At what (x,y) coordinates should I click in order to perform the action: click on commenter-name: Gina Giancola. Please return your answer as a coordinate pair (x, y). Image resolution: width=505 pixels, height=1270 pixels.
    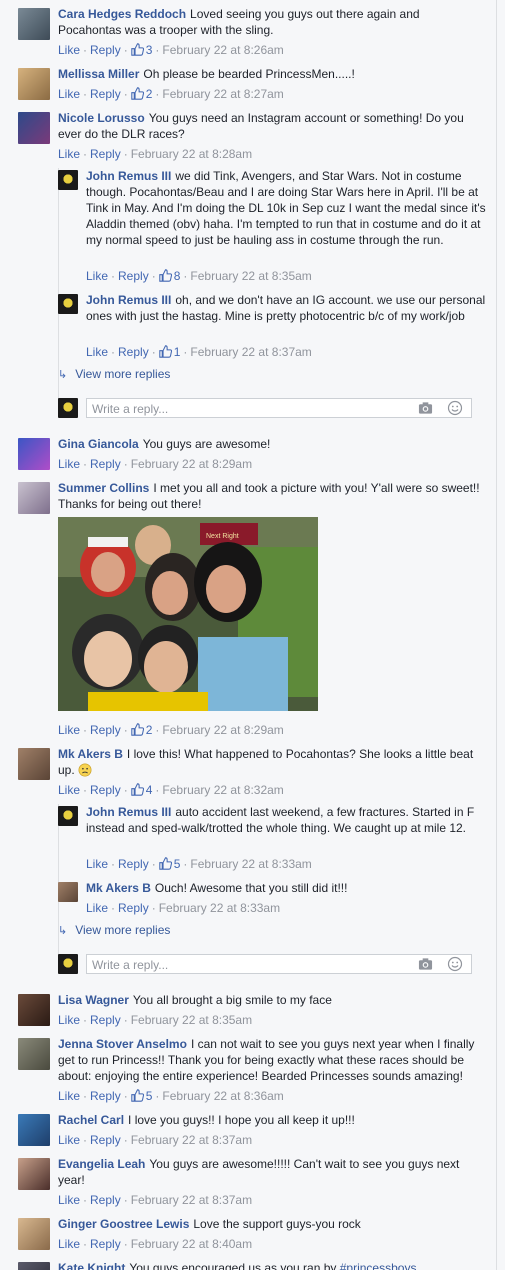
    Looking at the image, I should click on (98, 444).